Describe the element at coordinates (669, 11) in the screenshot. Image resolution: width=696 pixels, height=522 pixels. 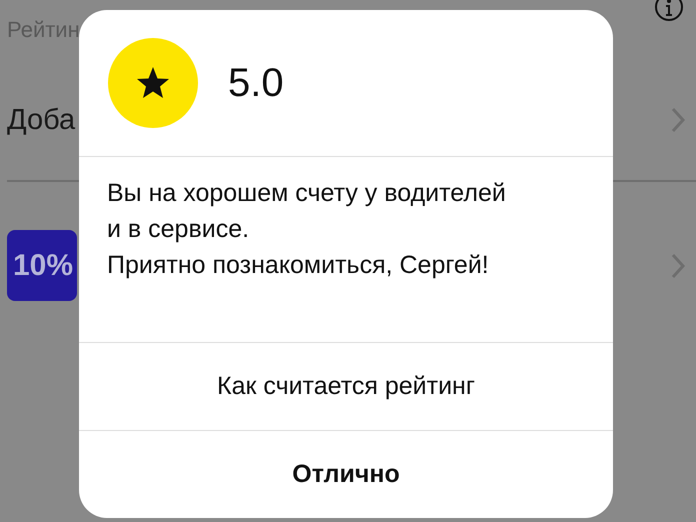
I see `info-icon` at that location.